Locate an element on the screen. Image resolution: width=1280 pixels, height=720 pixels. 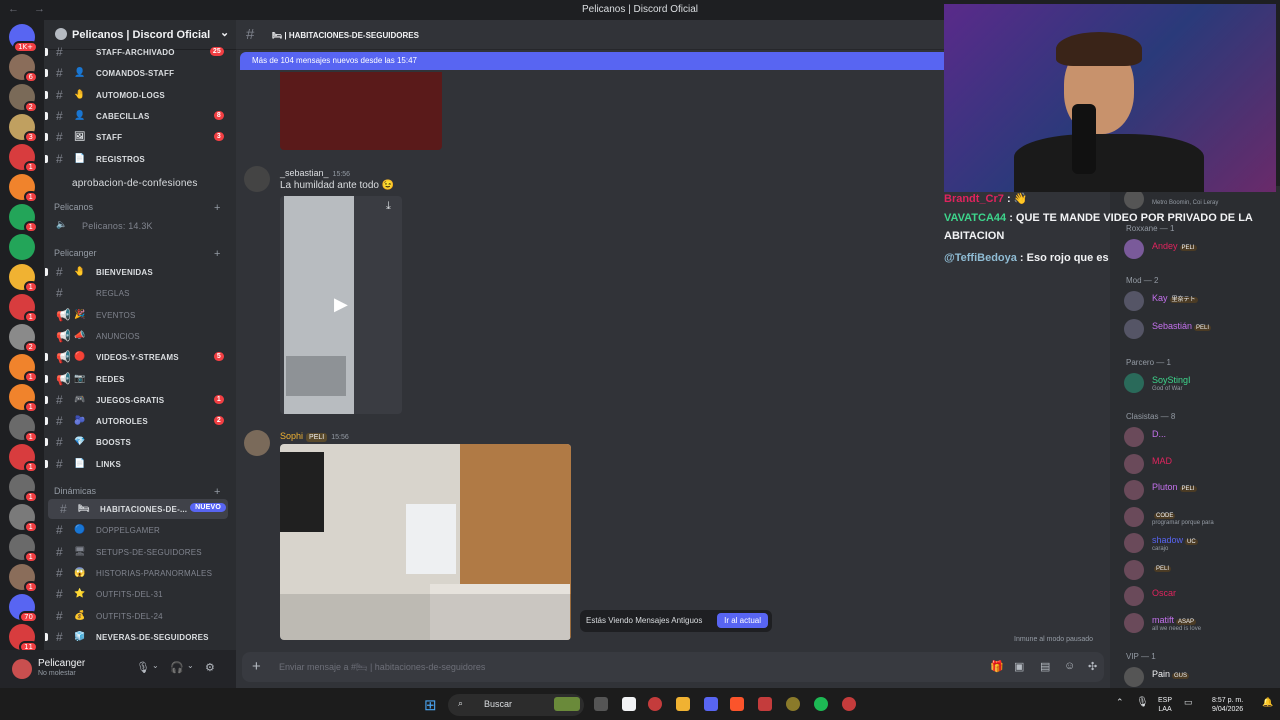
server-icon is located at coordinates (22, 247).